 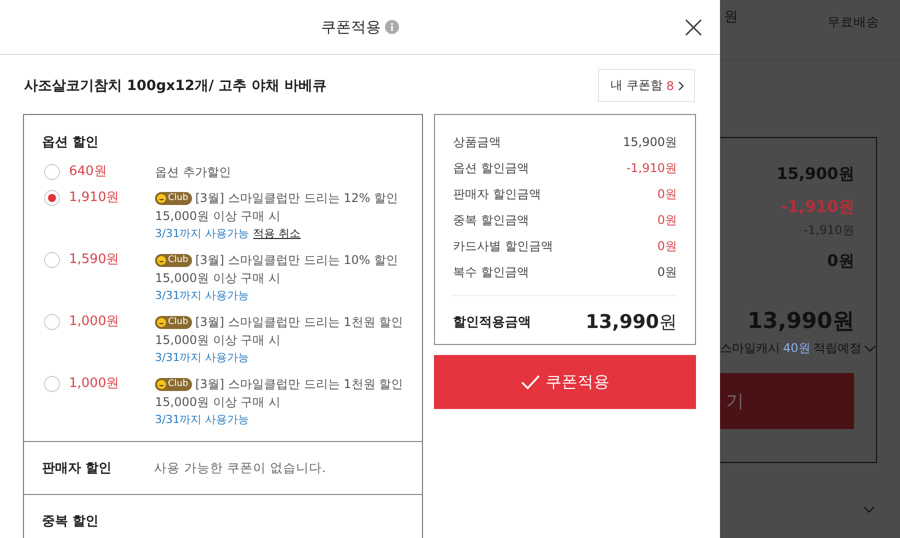 What do you see at coordinates (492, 322) in the screenshot?
I see `total-label: 할인적용금액` at bounding box center [492, 322].